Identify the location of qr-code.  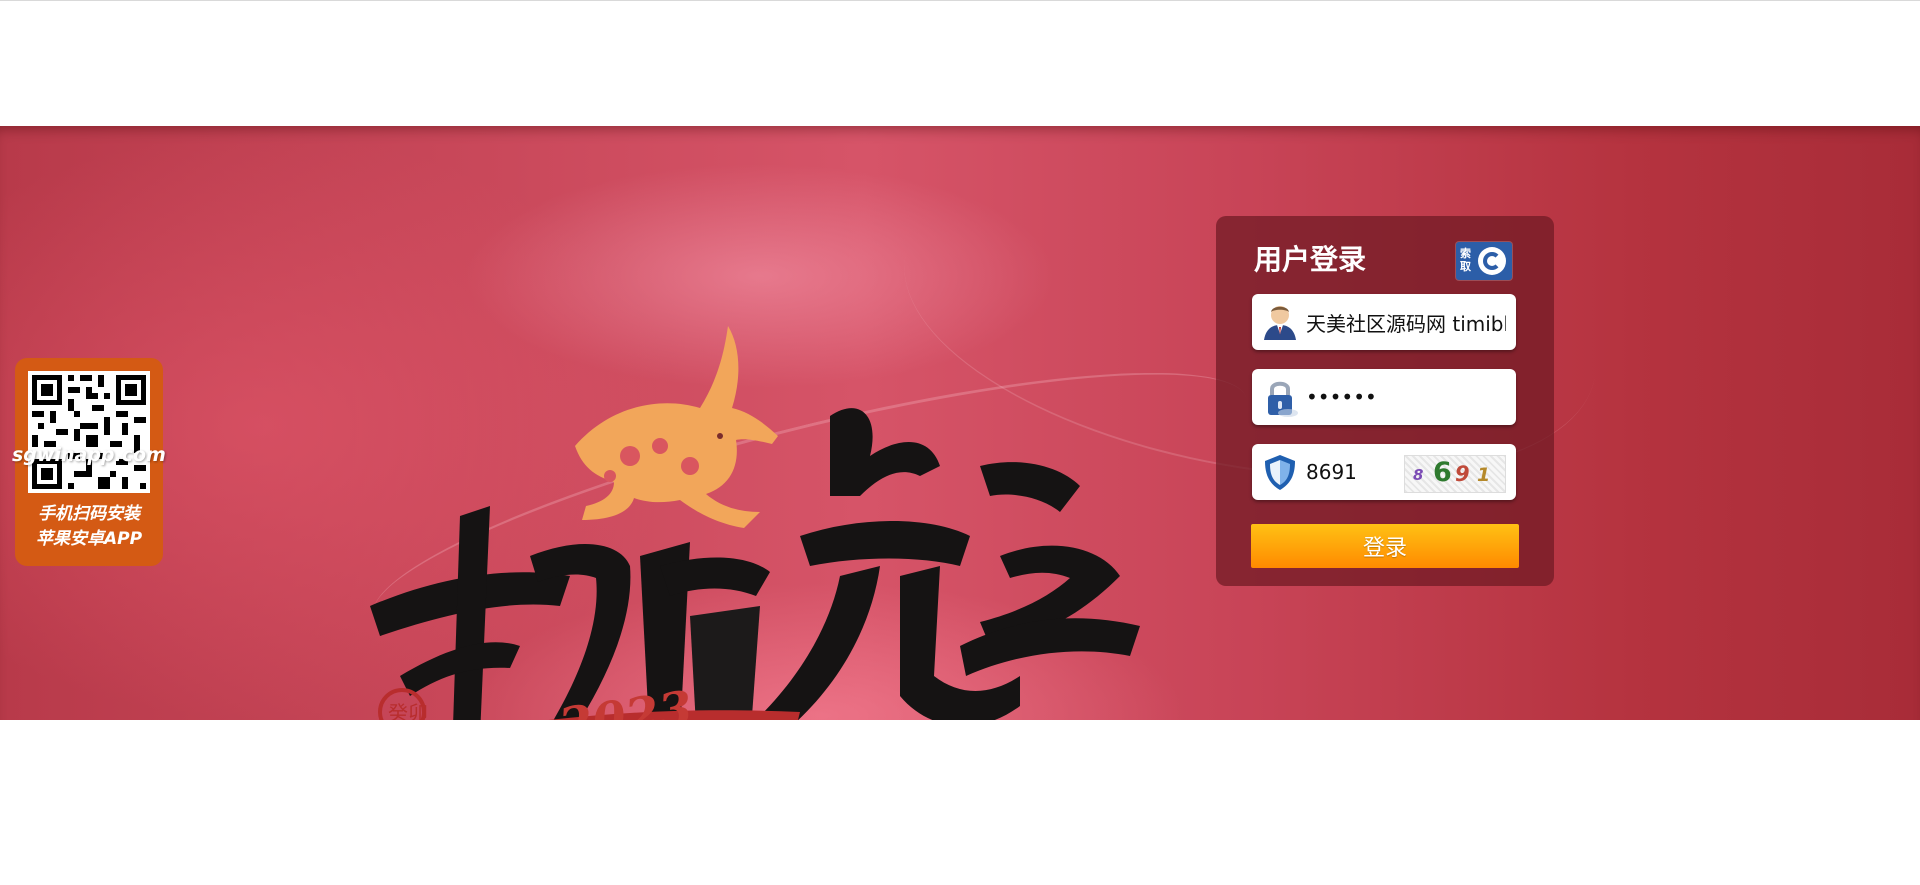
(89, 432).